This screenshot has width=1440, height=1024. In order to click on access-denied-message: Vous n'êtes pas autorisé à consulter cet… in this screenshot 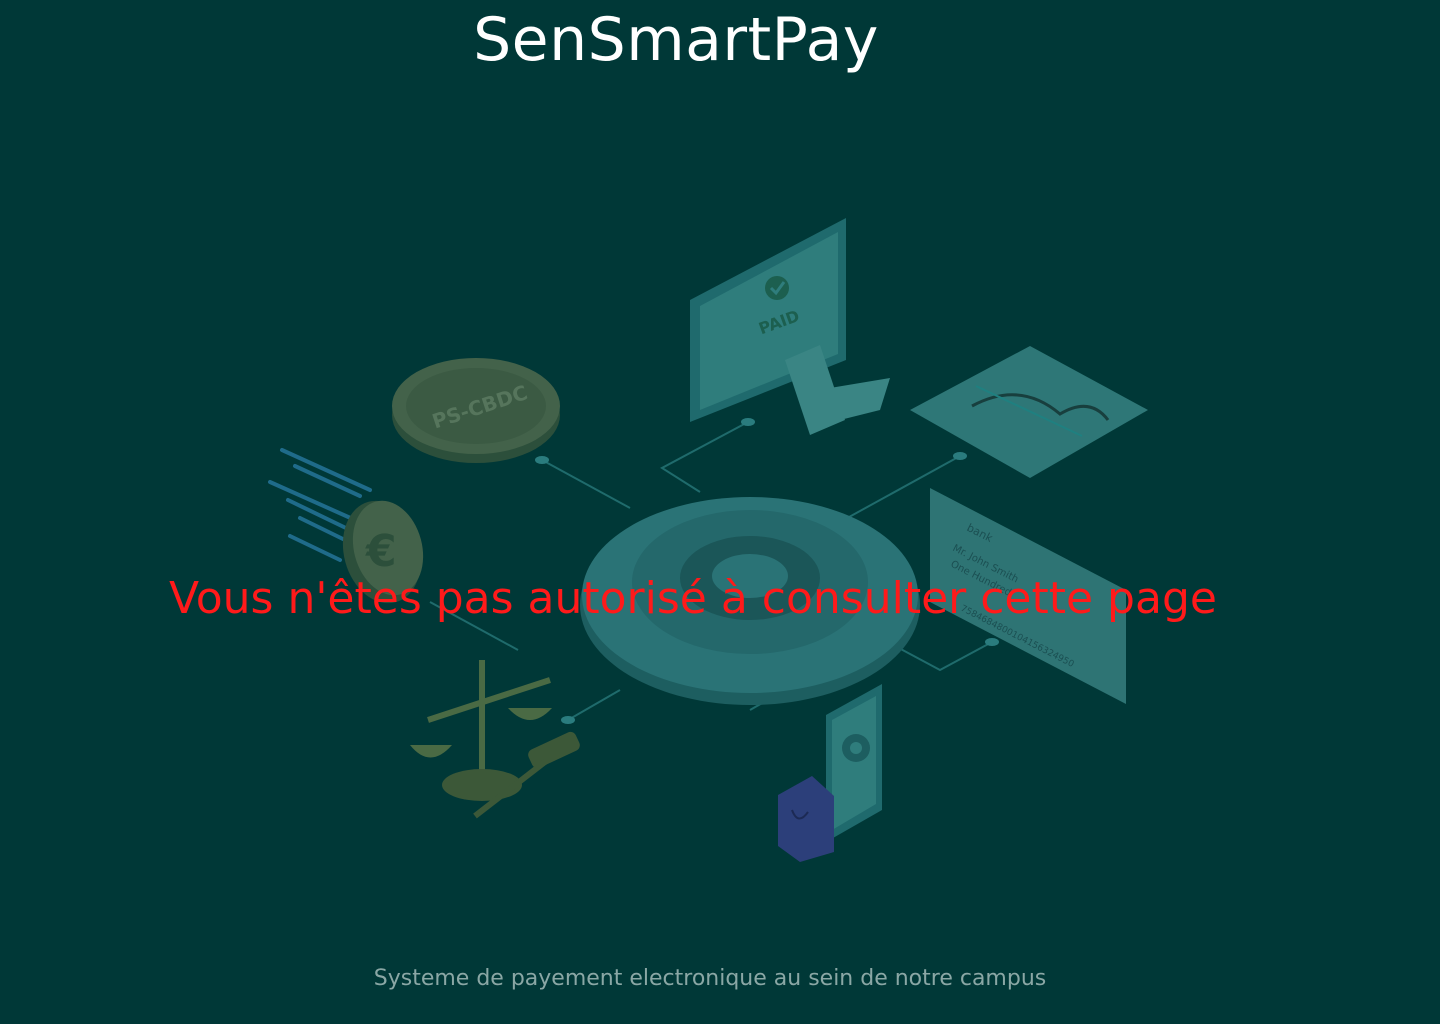, I will do `click(693, 598)`.